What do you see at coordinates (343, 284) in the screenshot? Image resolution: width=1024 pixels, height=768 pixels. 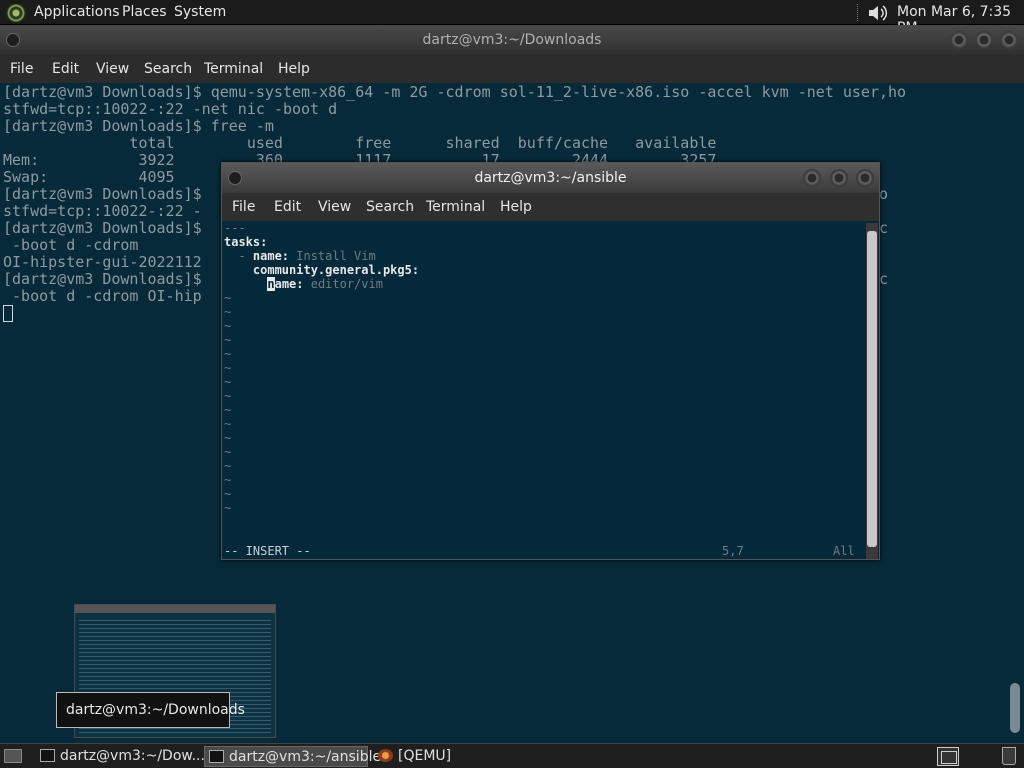 I see `yaml-value-pkg: editor/vim` at bounding box center [343, 284].